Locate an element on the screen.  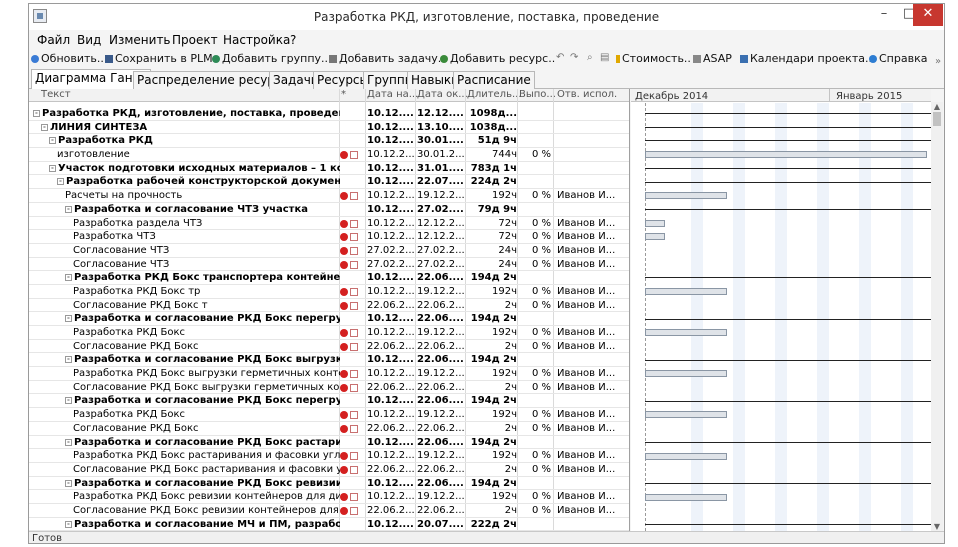
task-name-cell: Согласование РКД Бокс т is located at coordinates (184, 305).